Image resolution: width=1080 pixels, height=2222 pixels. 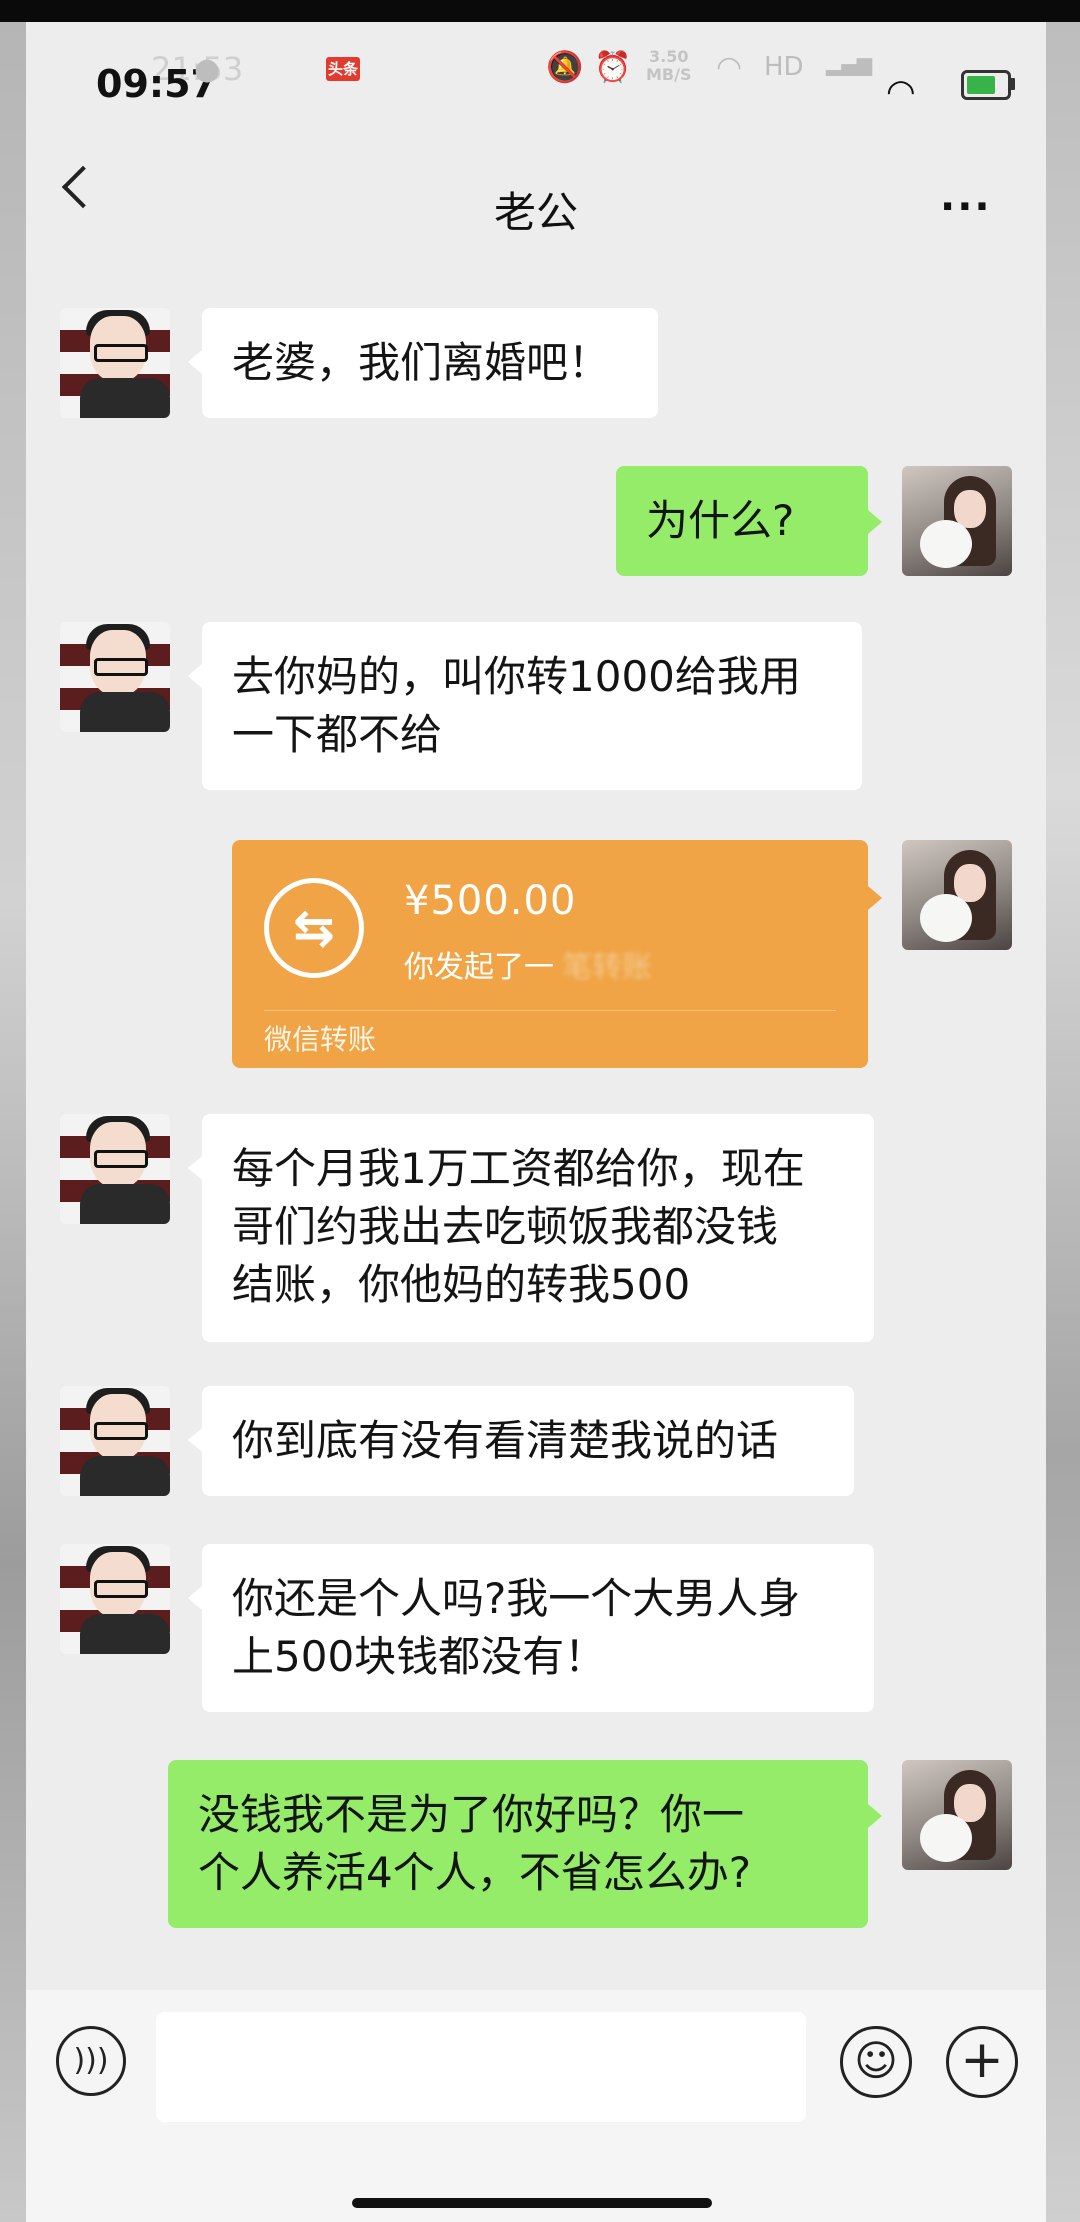 What do you see at coordinates (607, 967) in the screenshot?
I see `transfer-note-hidden: 笔转账` at bounding box center [607, 967].